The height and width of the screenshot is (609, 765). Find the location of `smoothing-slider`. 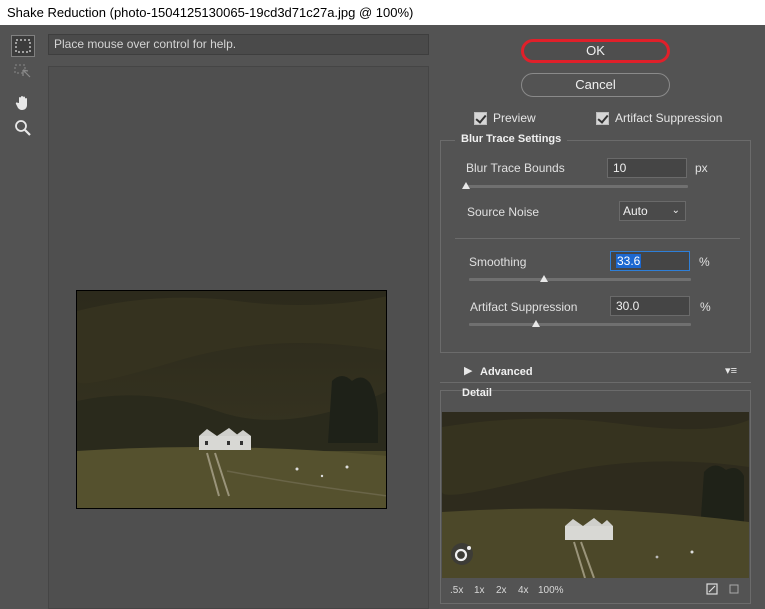

smoothing-slider is located at coordinates (580, 279).